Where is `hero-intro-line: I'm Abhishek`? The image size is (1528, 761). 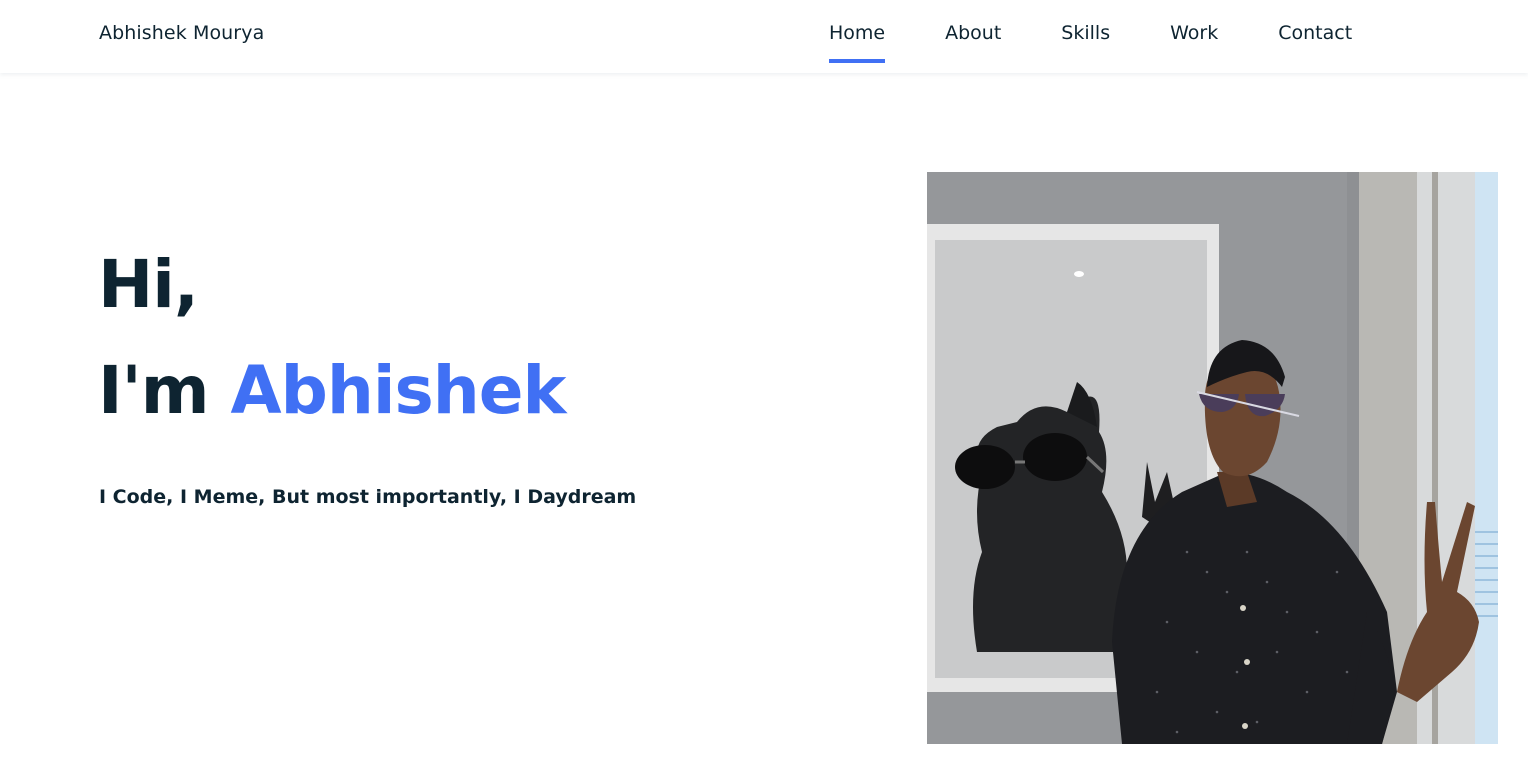
hero-intro-line: I'm Abhishek is located at coordinates (332, 391).